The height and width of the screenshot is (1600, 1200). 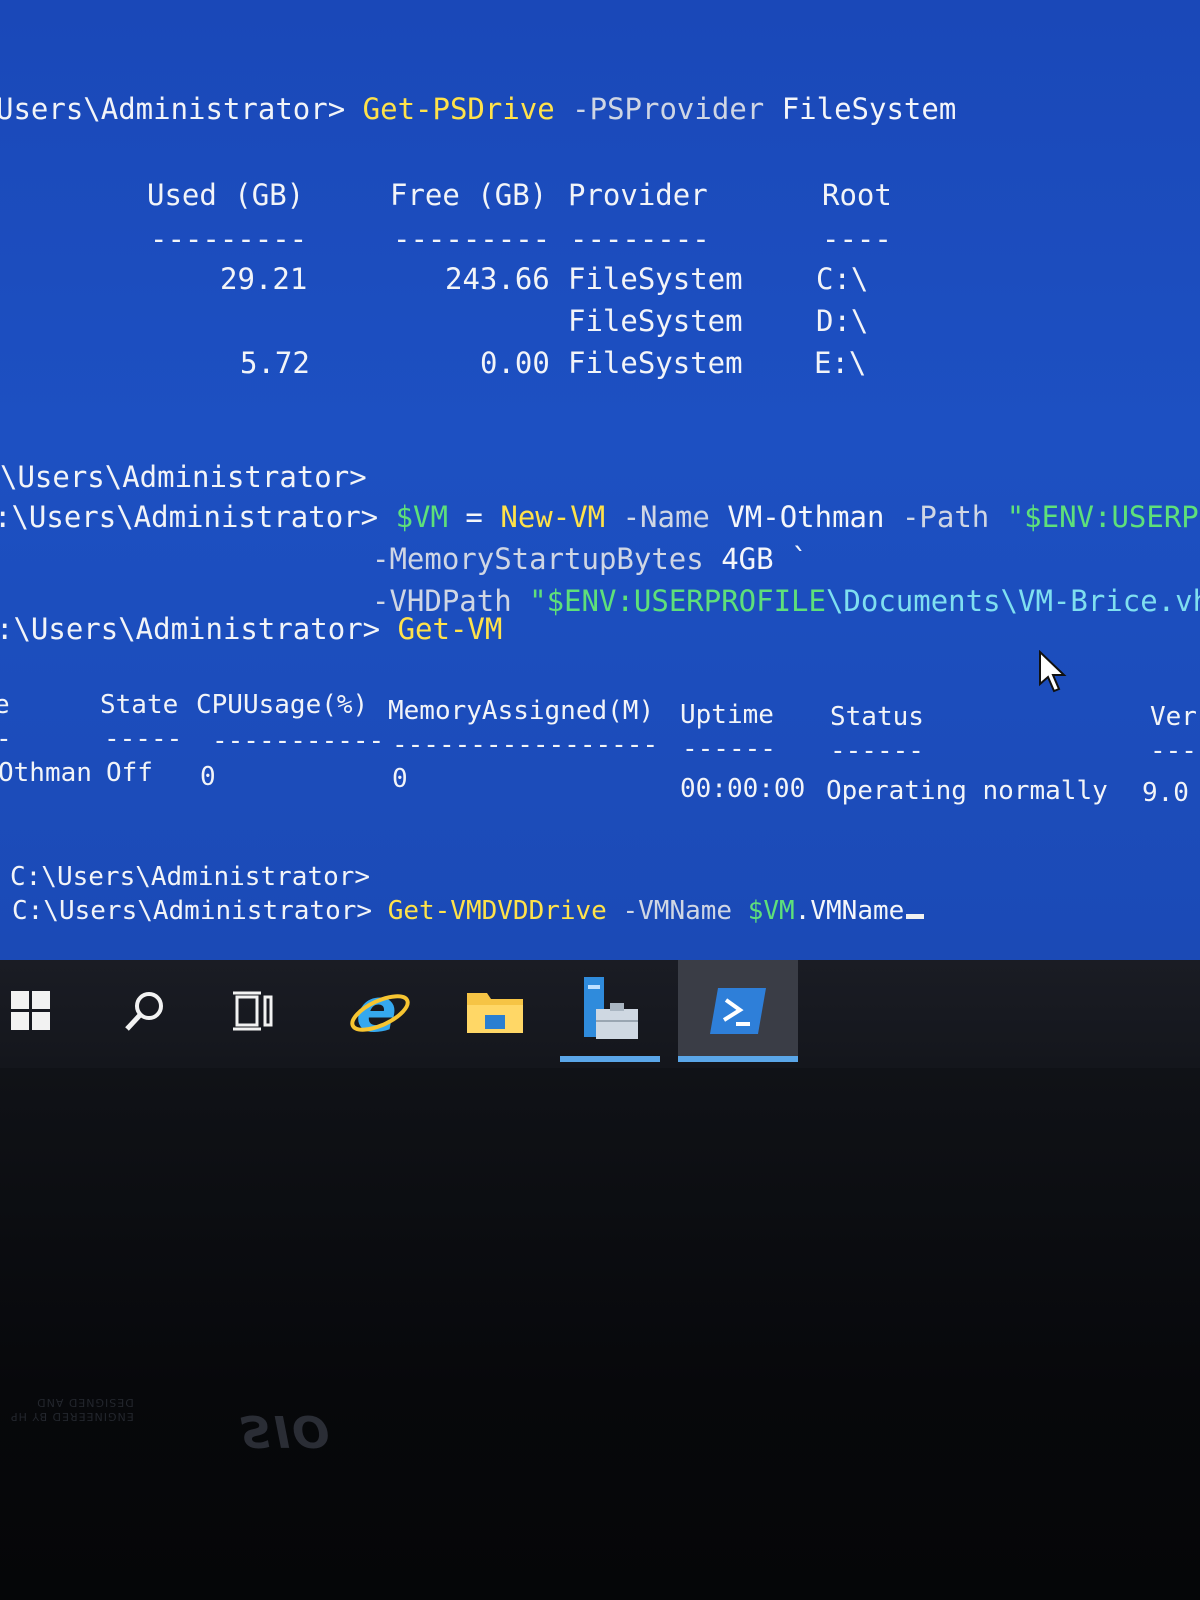 I want to click on psdrive-row-2-root: D:\, so click(x=842, y=321).